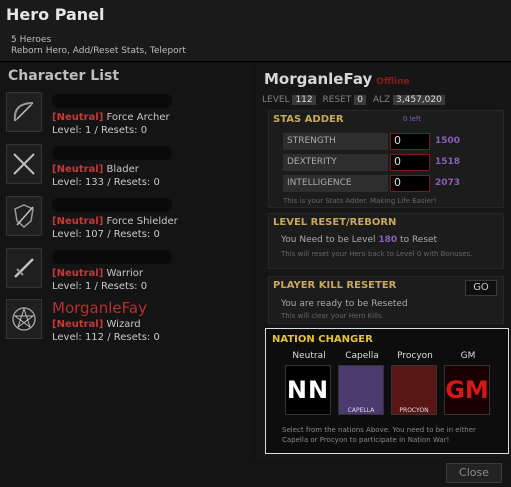 Image resolution: width=511 pixels, height=487 pixels. What do you see at coordinates (106, 337) in the screenshot?
I see `level-resets: Level: 112 / Resets: 0` at bounding box center [106, 337].